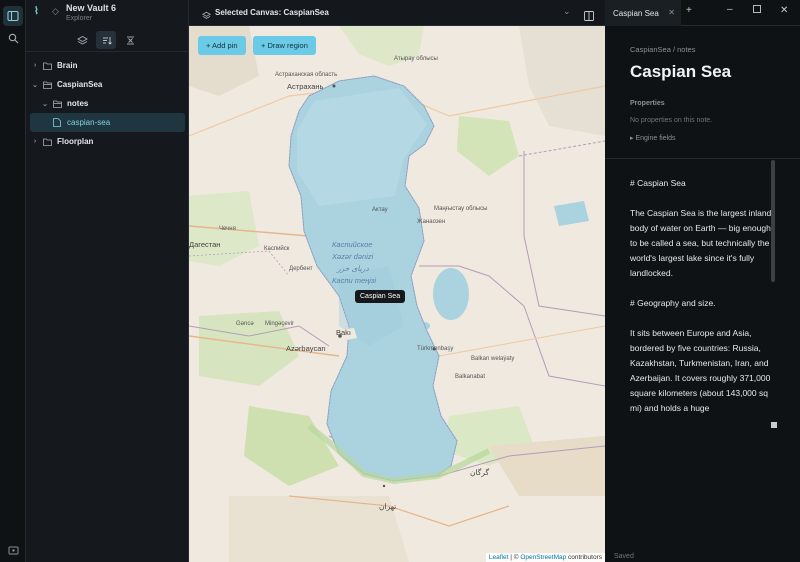 Image resolution: width=800 pixels, height=562 pixels. What do you see at coordinates (13, 281) in the screenshot?
I see `left-ribbon` at bounding box center [13, 281].